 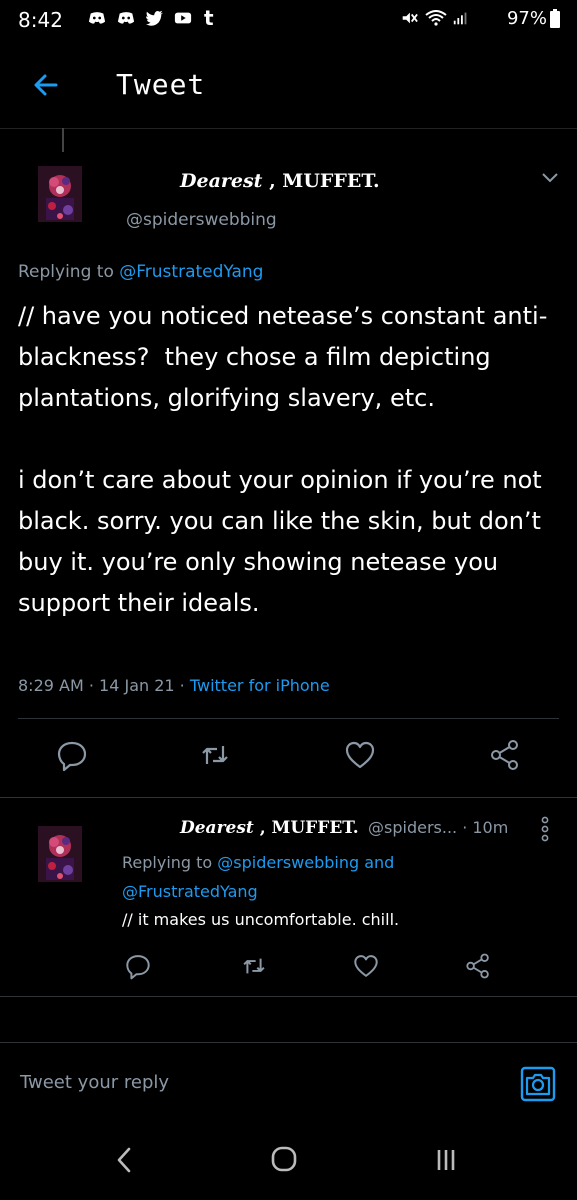 I want to click on reply-tweet-text: // it makes us uncomfortable. chill., so click(x=261, y=919).